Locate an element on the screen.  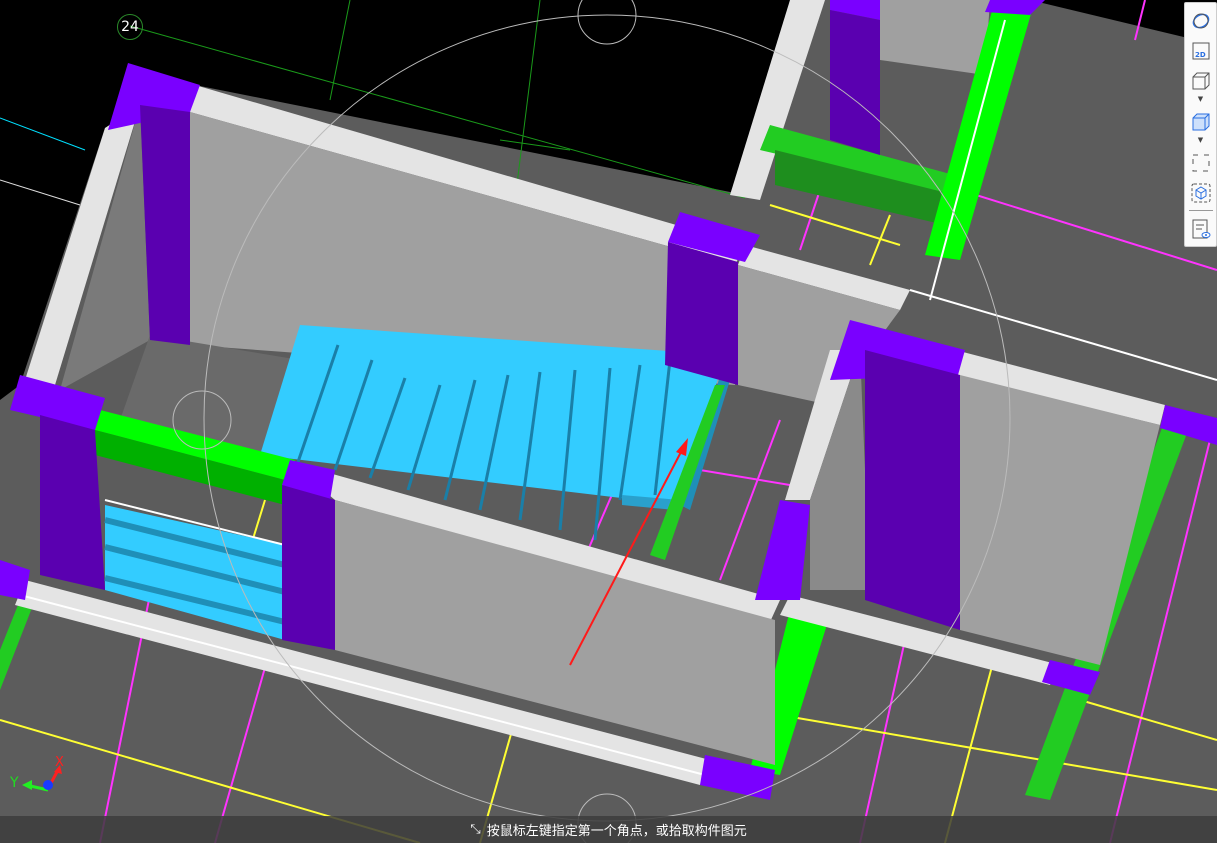
view-toolbar: 2D ▼ ▼ is located at coordinates (1200, 124).